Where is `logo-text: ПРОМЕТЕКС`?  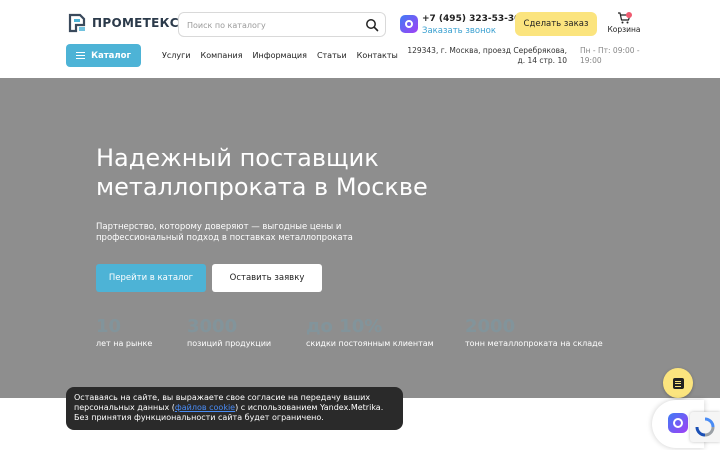 logo-text: ПРОМЕТЕКС is located at coordinates (135, 23).